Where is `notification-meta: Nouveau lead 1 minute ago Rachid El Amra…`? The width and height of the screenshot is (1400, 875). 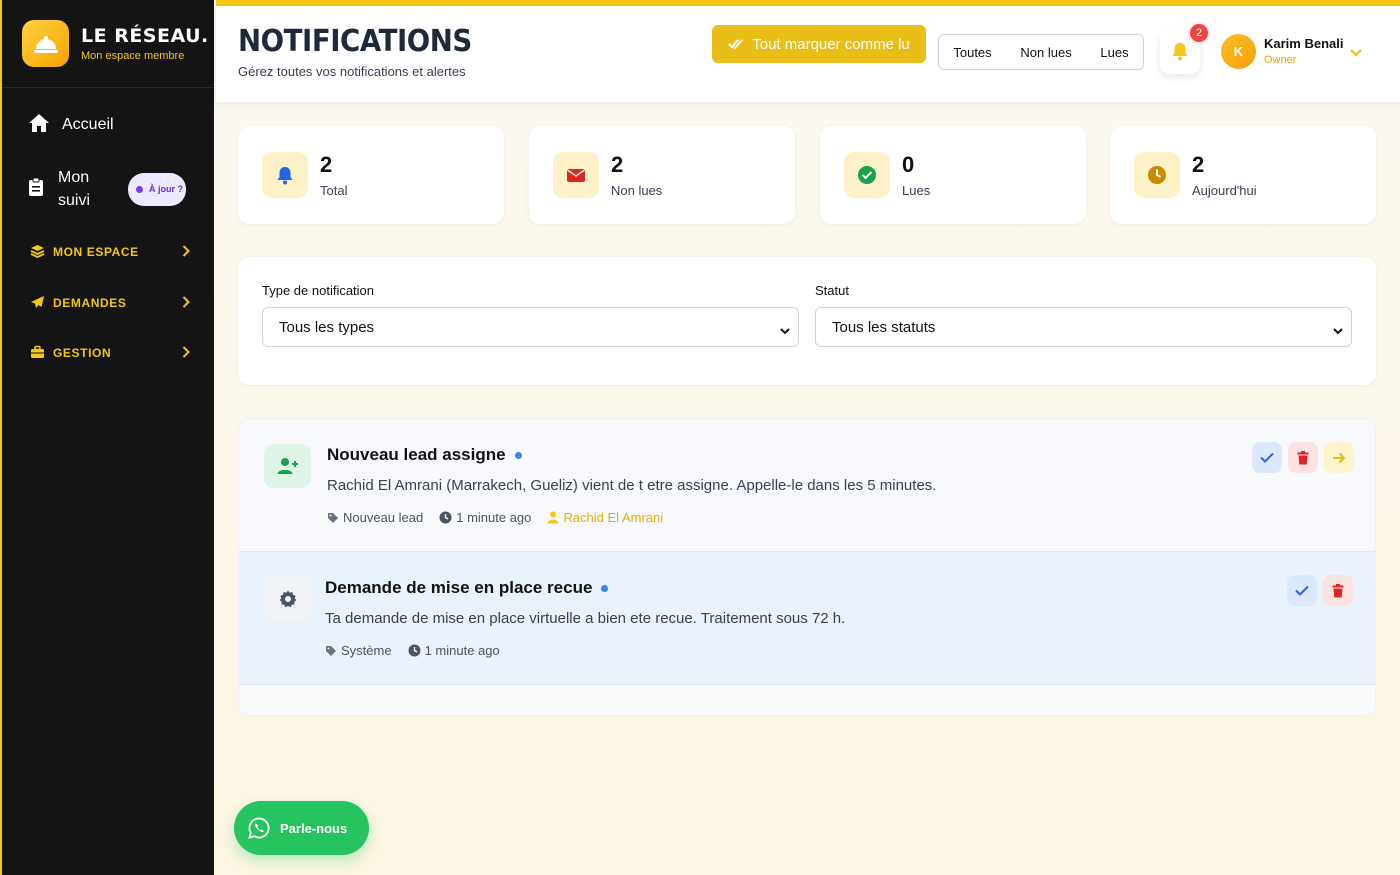 notification-meta: Nouveau lead 1 minute ago Rachid El Amra… is located at coordinates (503, 517).